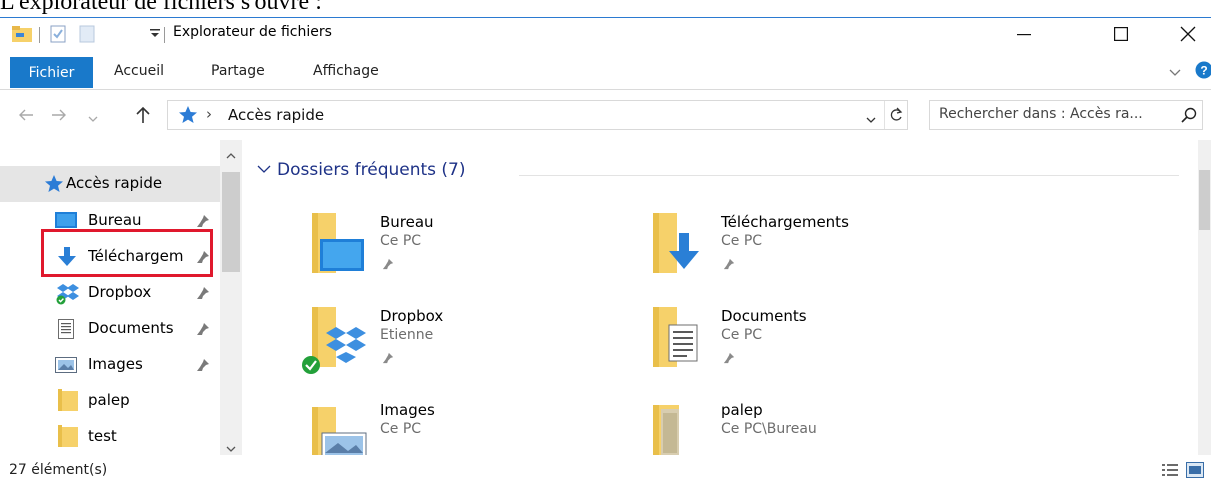 Image resolution: width=1211 pixels, height=484 pixels. I want to click on navigation-pane: Accès rapide Bureau Téléchargem Dropbox, so click(121, 297).